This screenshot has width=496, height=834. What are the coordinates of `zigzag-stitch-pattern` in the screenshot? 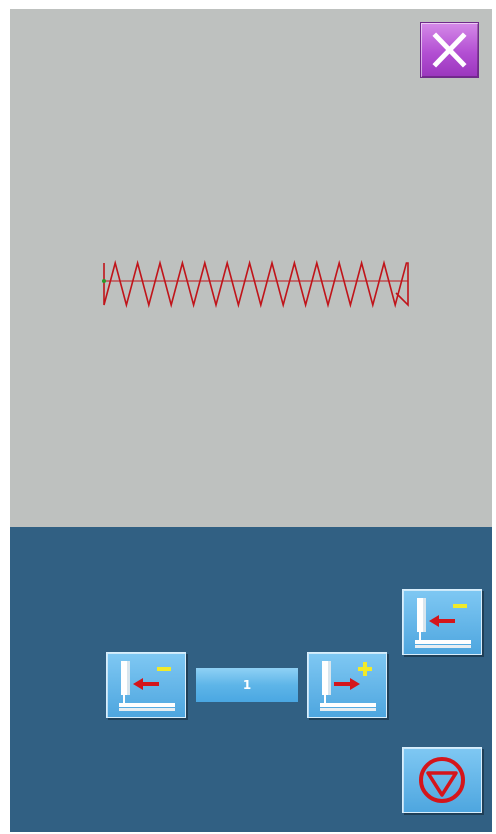 It's located at (255, 284).